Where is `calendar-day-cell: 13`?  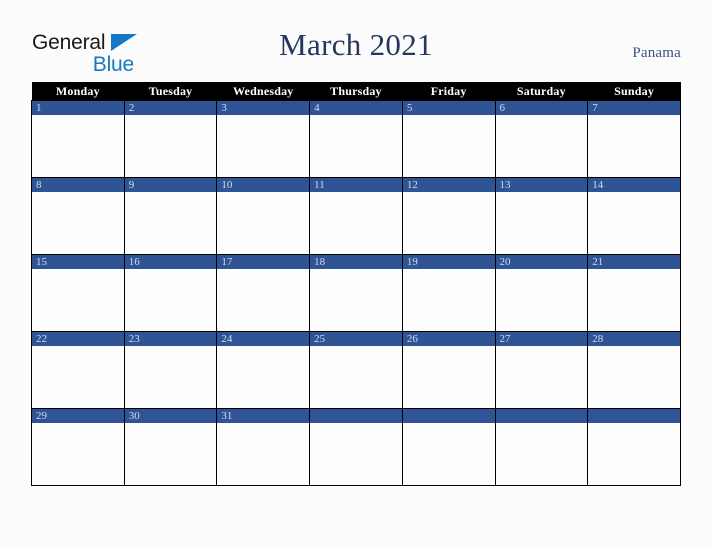
calendar-day-cell: 13 is located at coordinates (541, 216).